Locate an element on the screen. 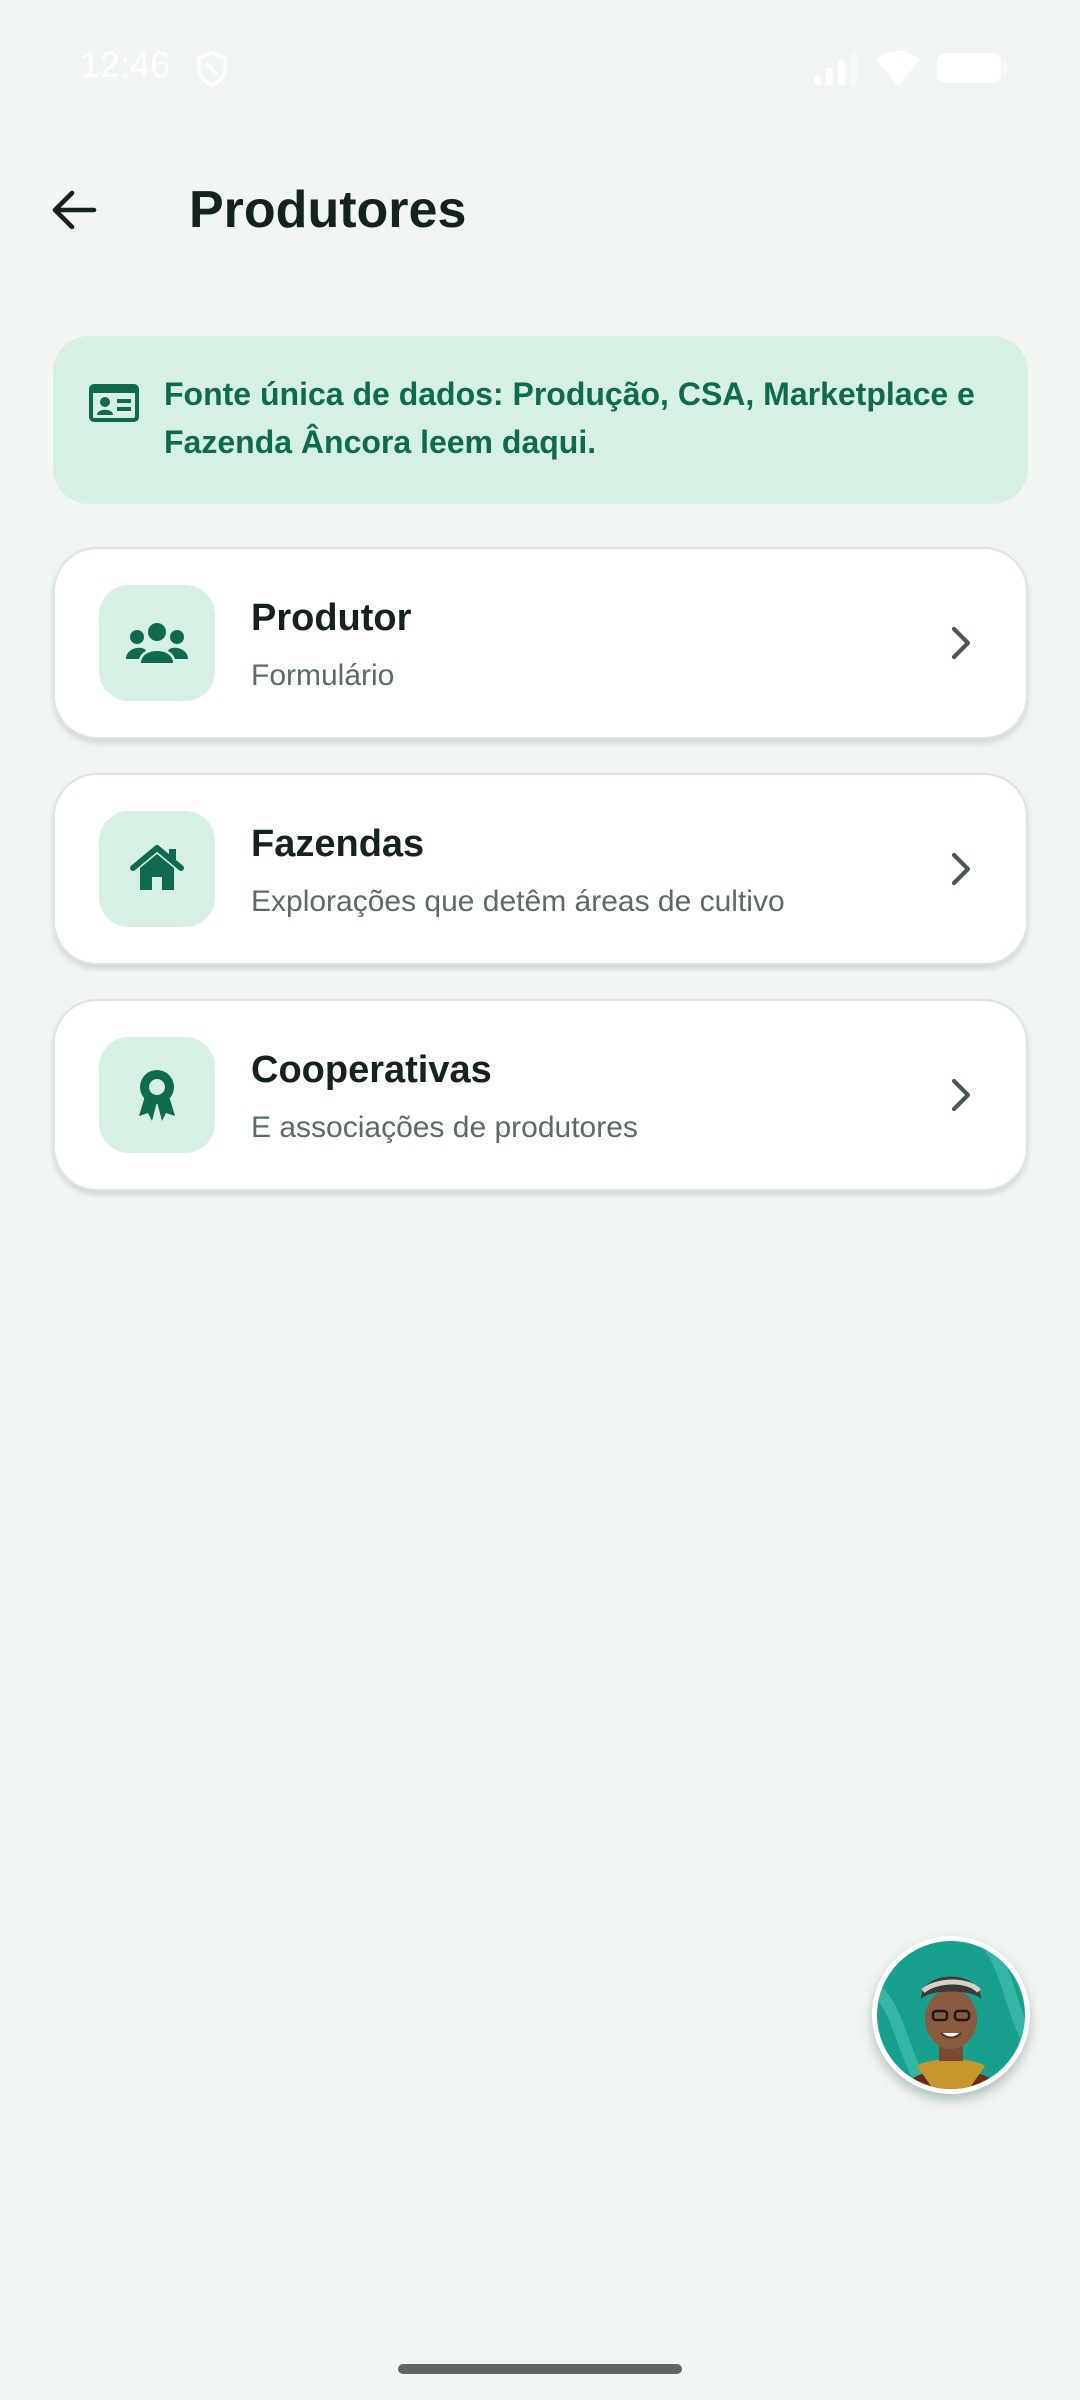  menu-card-cooperativas: Cooperativas E associações de produtores is located at coordinates (540, 1095).